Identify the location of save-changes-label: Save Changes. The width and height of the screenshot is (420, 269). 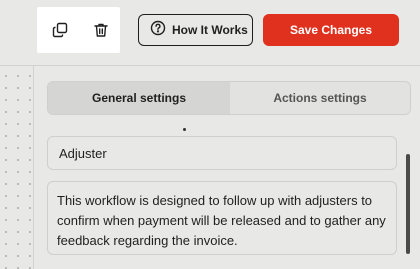
(331, 30).